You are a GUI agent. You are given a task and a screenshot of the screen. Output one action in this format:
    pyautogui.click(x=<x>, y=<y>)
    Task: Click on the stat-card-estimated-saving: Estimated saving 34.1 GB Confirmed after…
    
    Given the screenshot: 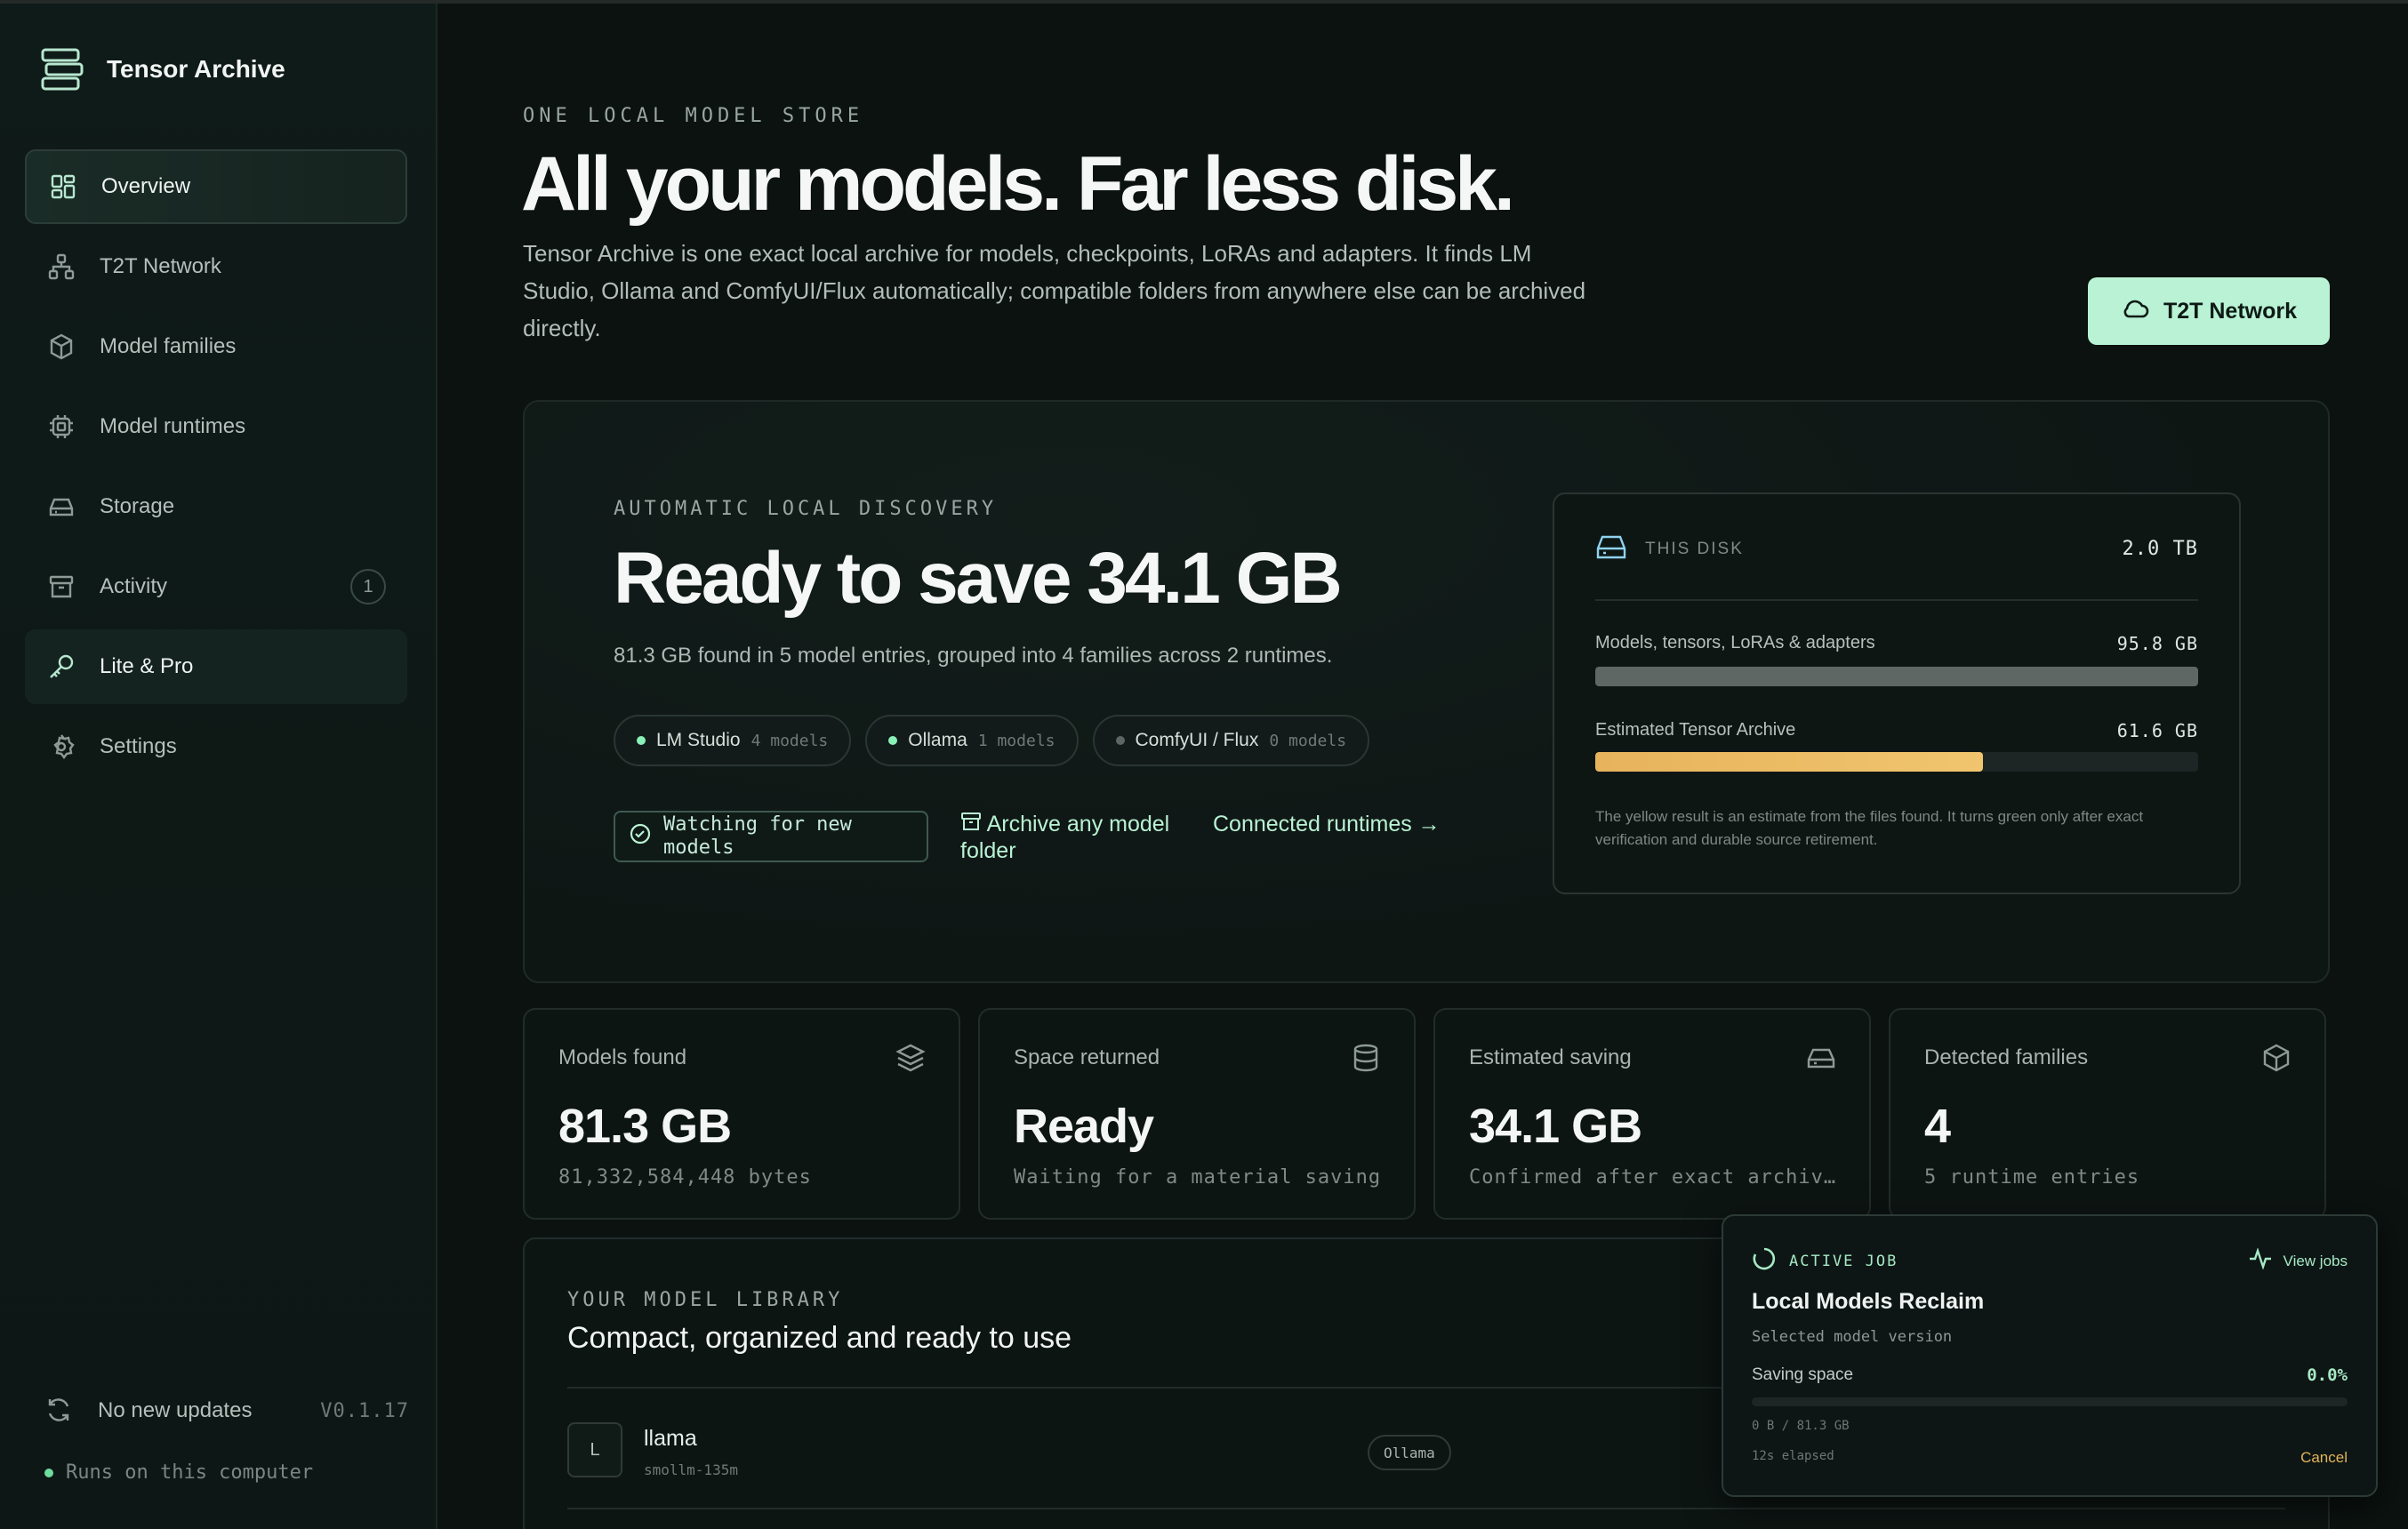 What is the action you would take?
    pyautogui.click(x=1652, y=1114)
    